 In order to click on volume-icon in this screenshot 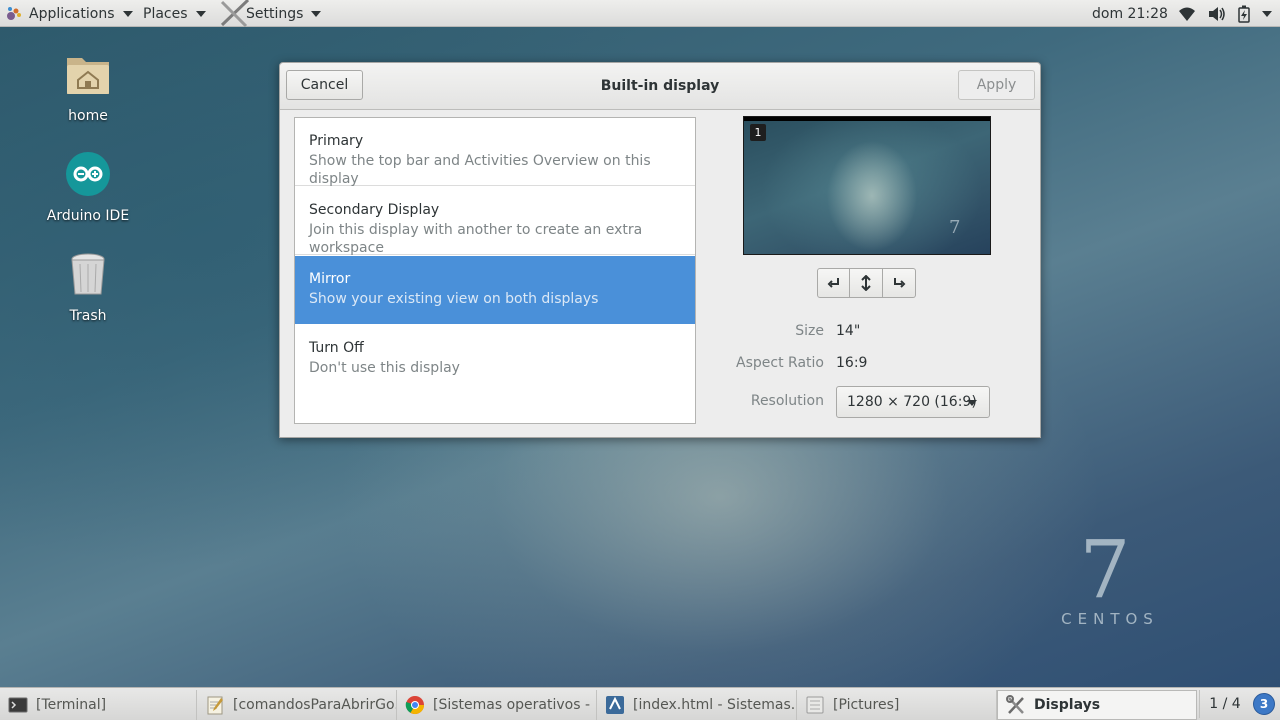, I will do `click(1217, 13)`.